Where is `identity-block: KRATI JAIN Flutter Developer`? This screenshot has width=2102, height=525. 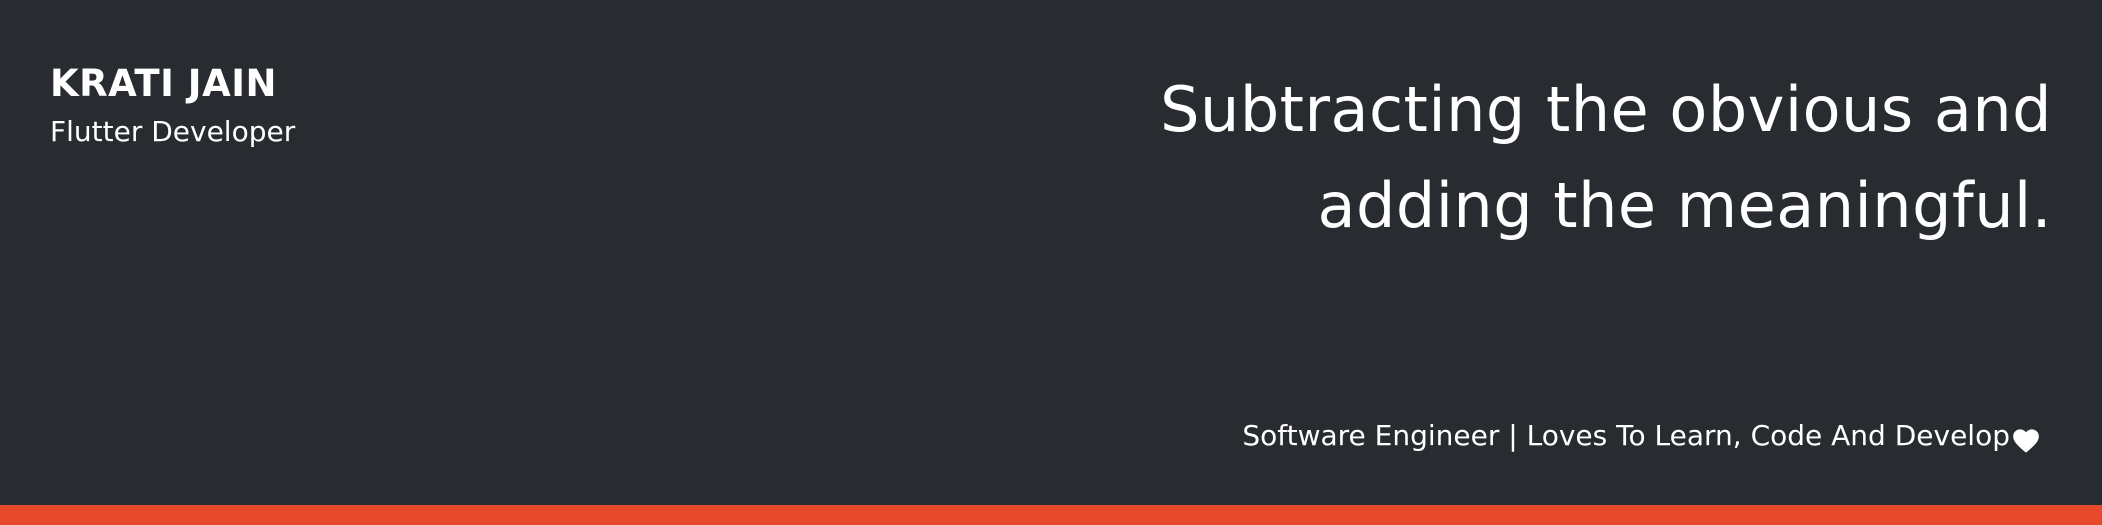 identity-block: KRATI JAIN Flutter Developer is located at coordinates (172, 105).